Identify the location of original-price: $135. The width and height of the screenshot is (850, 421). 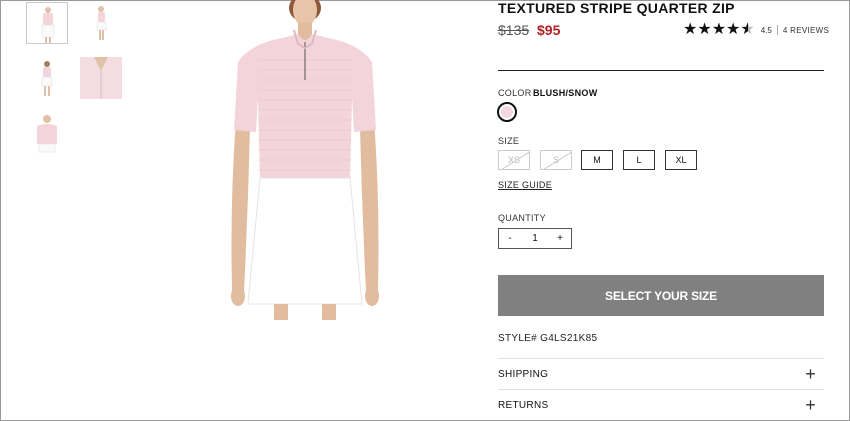
(514, 30).